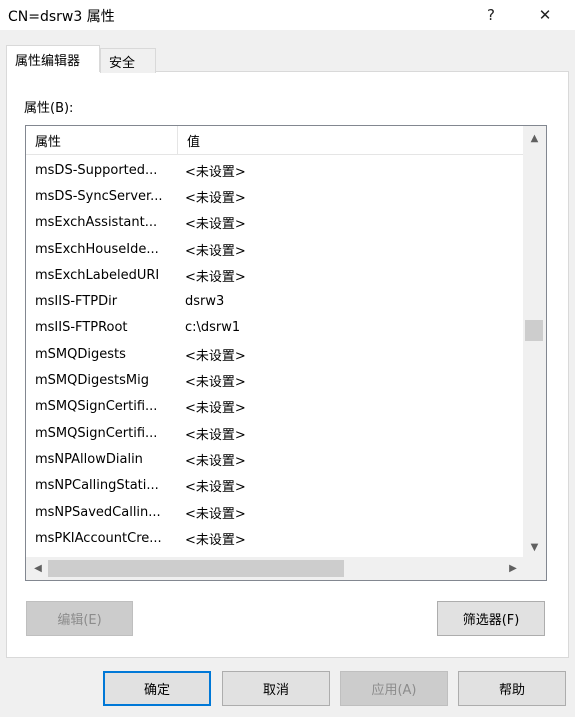 This screenshot has width=575, height=717. Describe the element at coordinates (89, 459) in the screenshot. I see `attribute-name: msNPAllowDialin` at that location.